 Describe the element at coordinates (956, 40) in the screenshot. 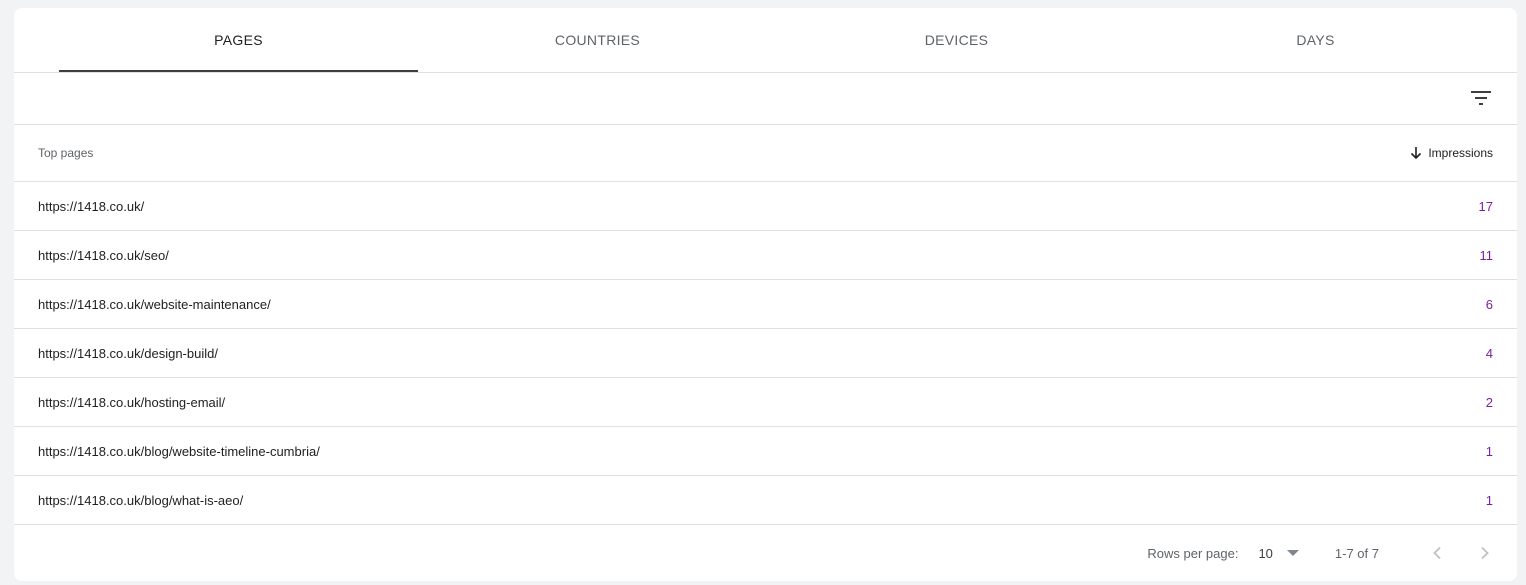

I see `tab-devices: DEVICES` at that location.